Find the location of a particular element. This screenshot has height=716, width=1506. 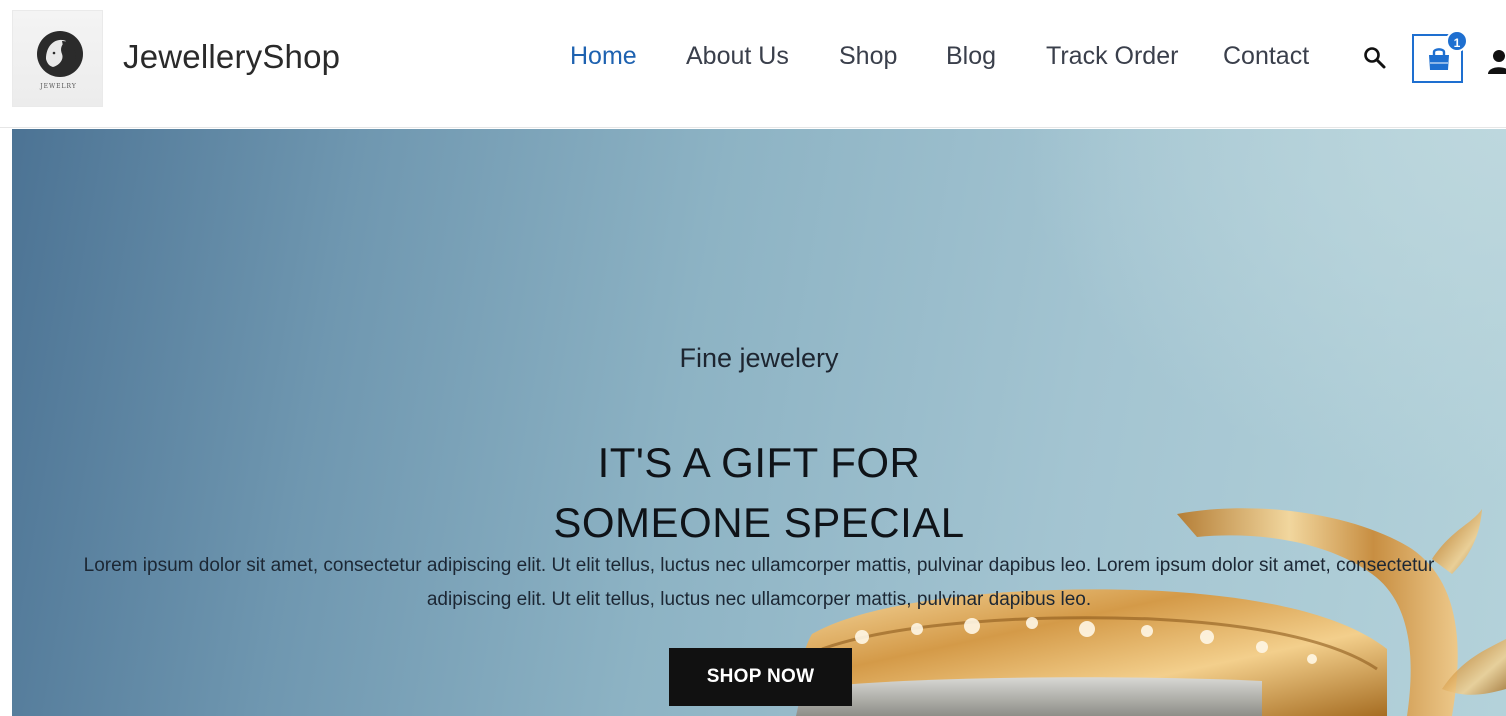

shop-now-button: SHOP NOW is located at coordinates (760, 677).